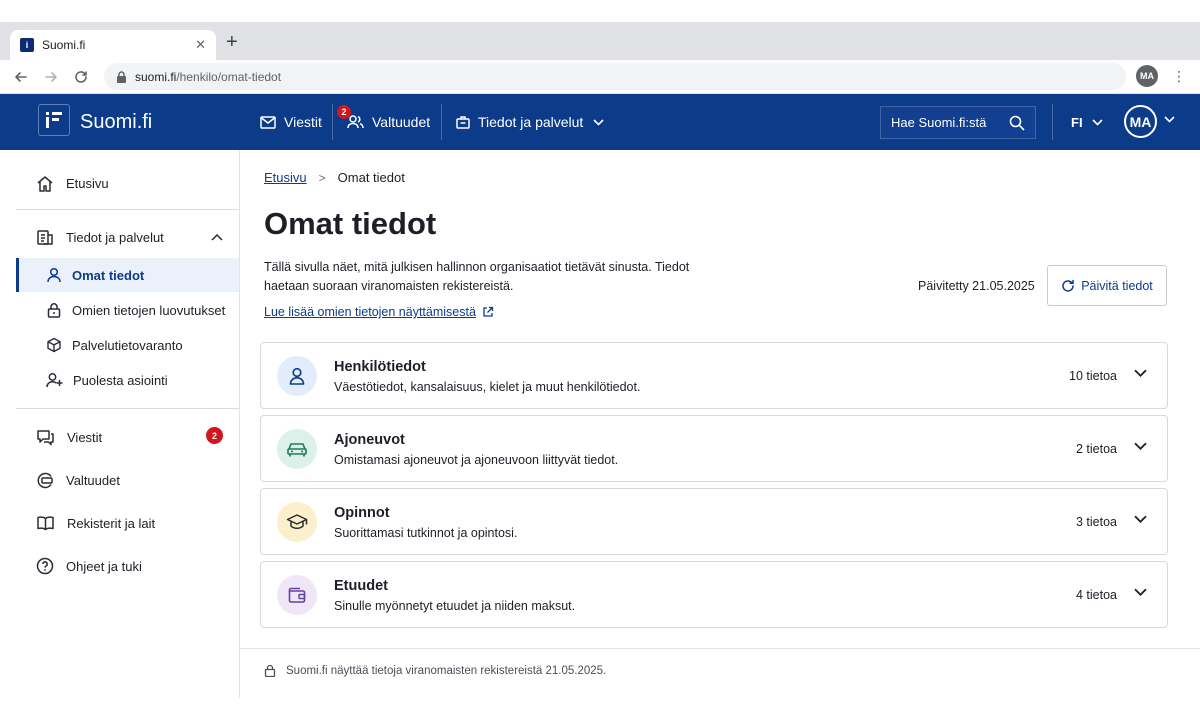 The image size is (1200, 720). What do you see at coordinates (350, 223) in the screenshot?
I see `page-title: Omat tiedot` at bounding box center [350, 223].